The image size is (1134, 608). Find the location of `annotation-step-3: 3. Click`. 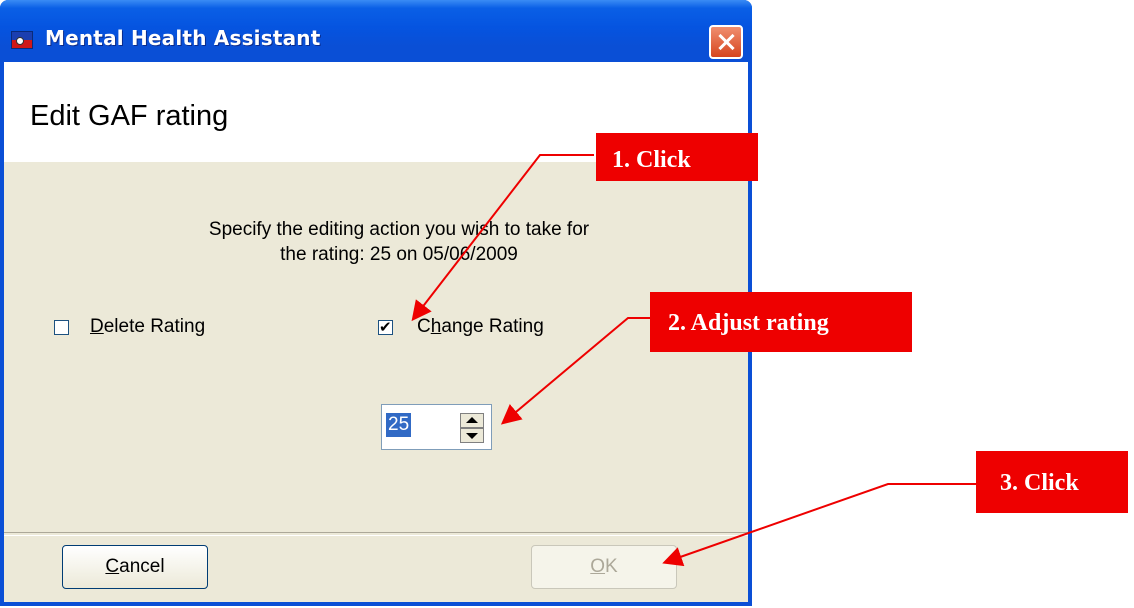

annotation-step-3: 3. Click is located at coordinates (1052, 482).